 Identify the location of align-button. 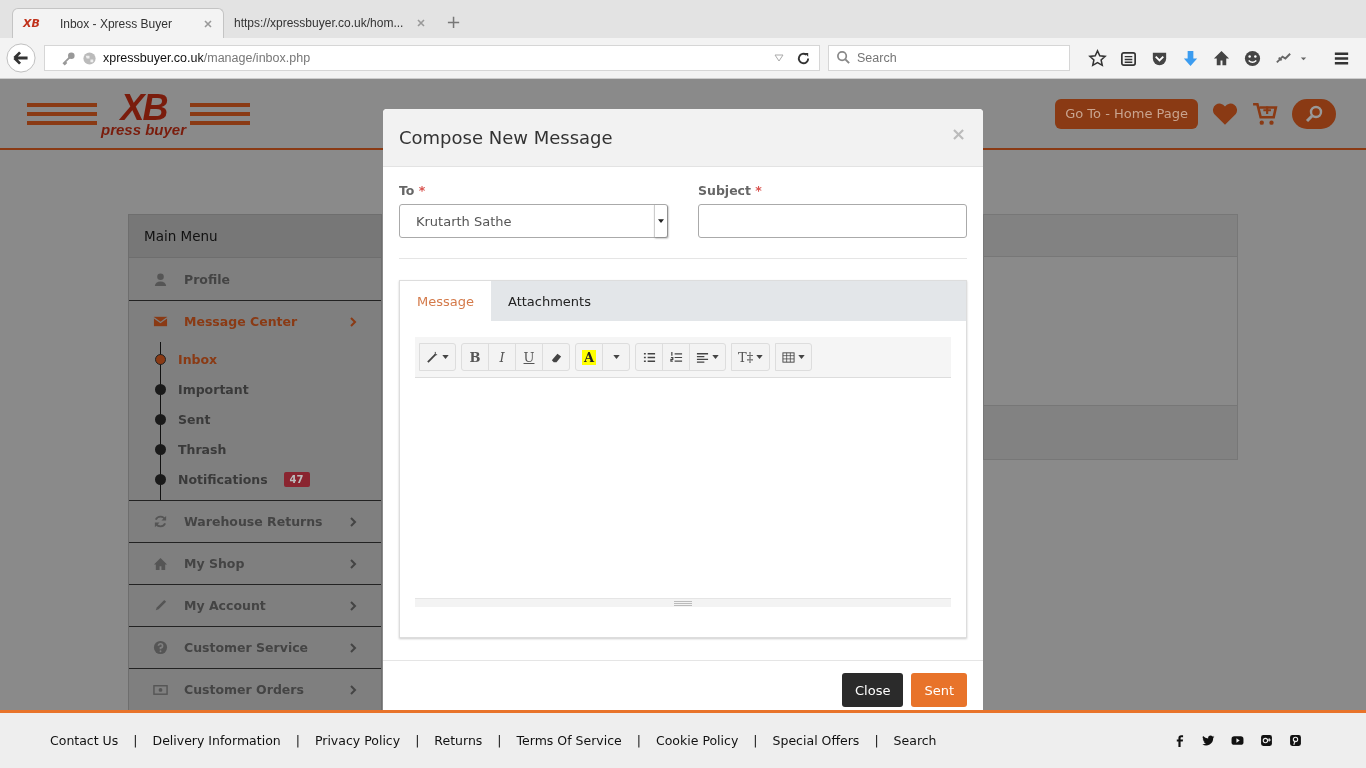
(708, 357).